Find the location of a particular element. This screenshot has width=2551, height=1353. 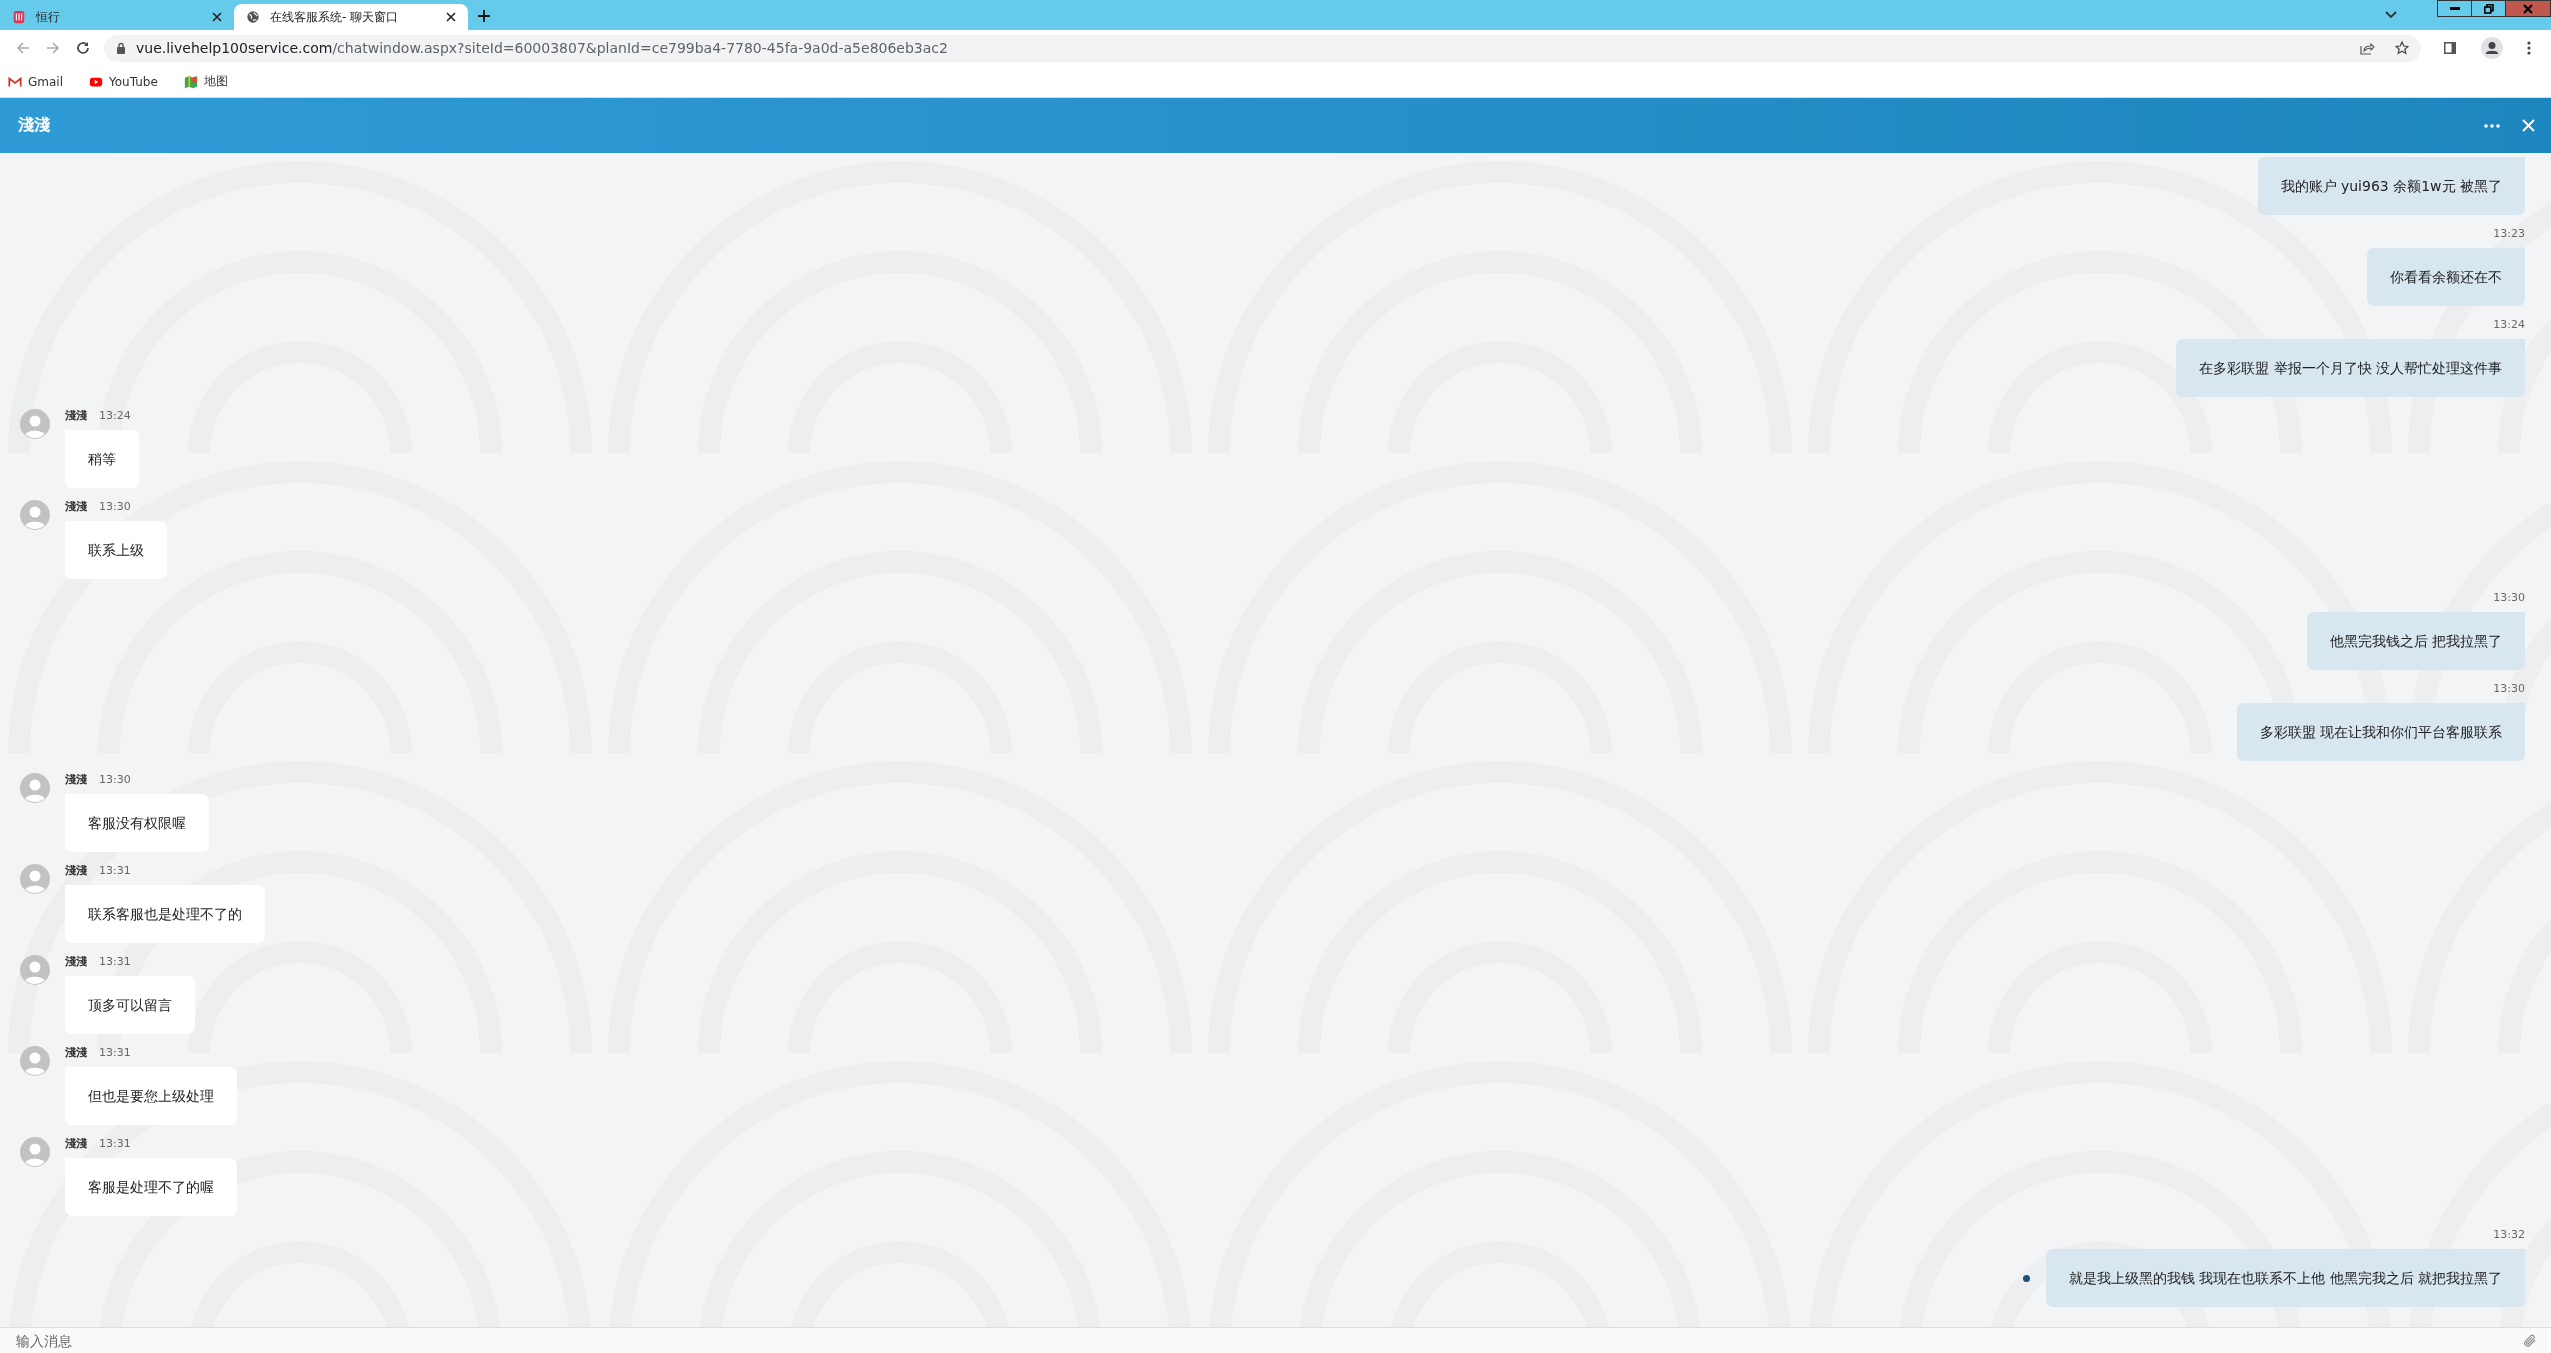

globe-icon is located at coordinates (253, 17).